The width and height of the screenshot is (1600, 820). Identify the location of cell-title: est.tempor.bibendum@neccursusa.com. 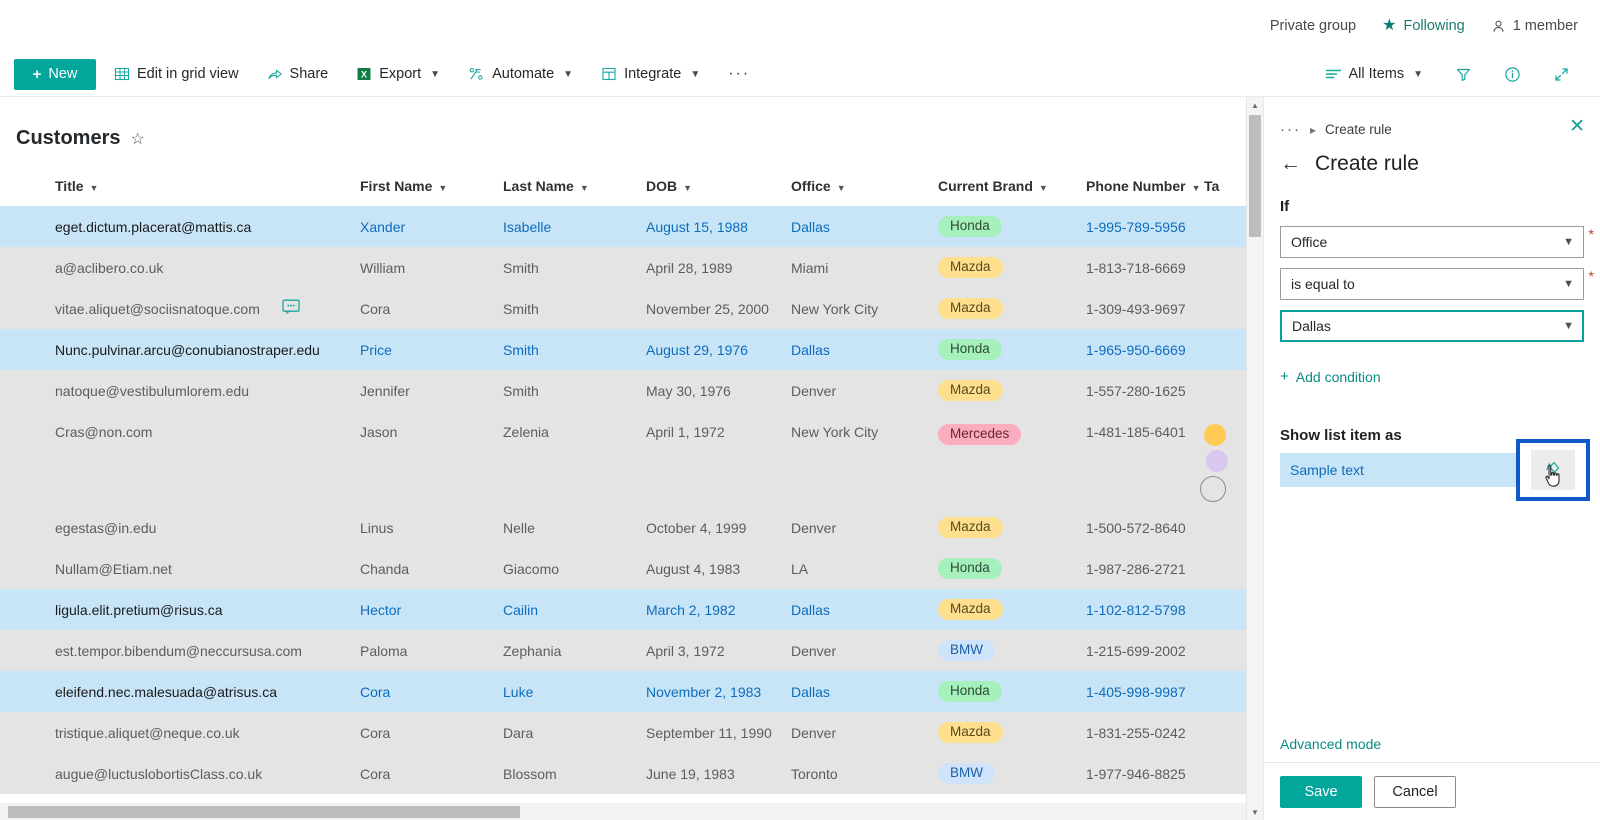
(175, 650).